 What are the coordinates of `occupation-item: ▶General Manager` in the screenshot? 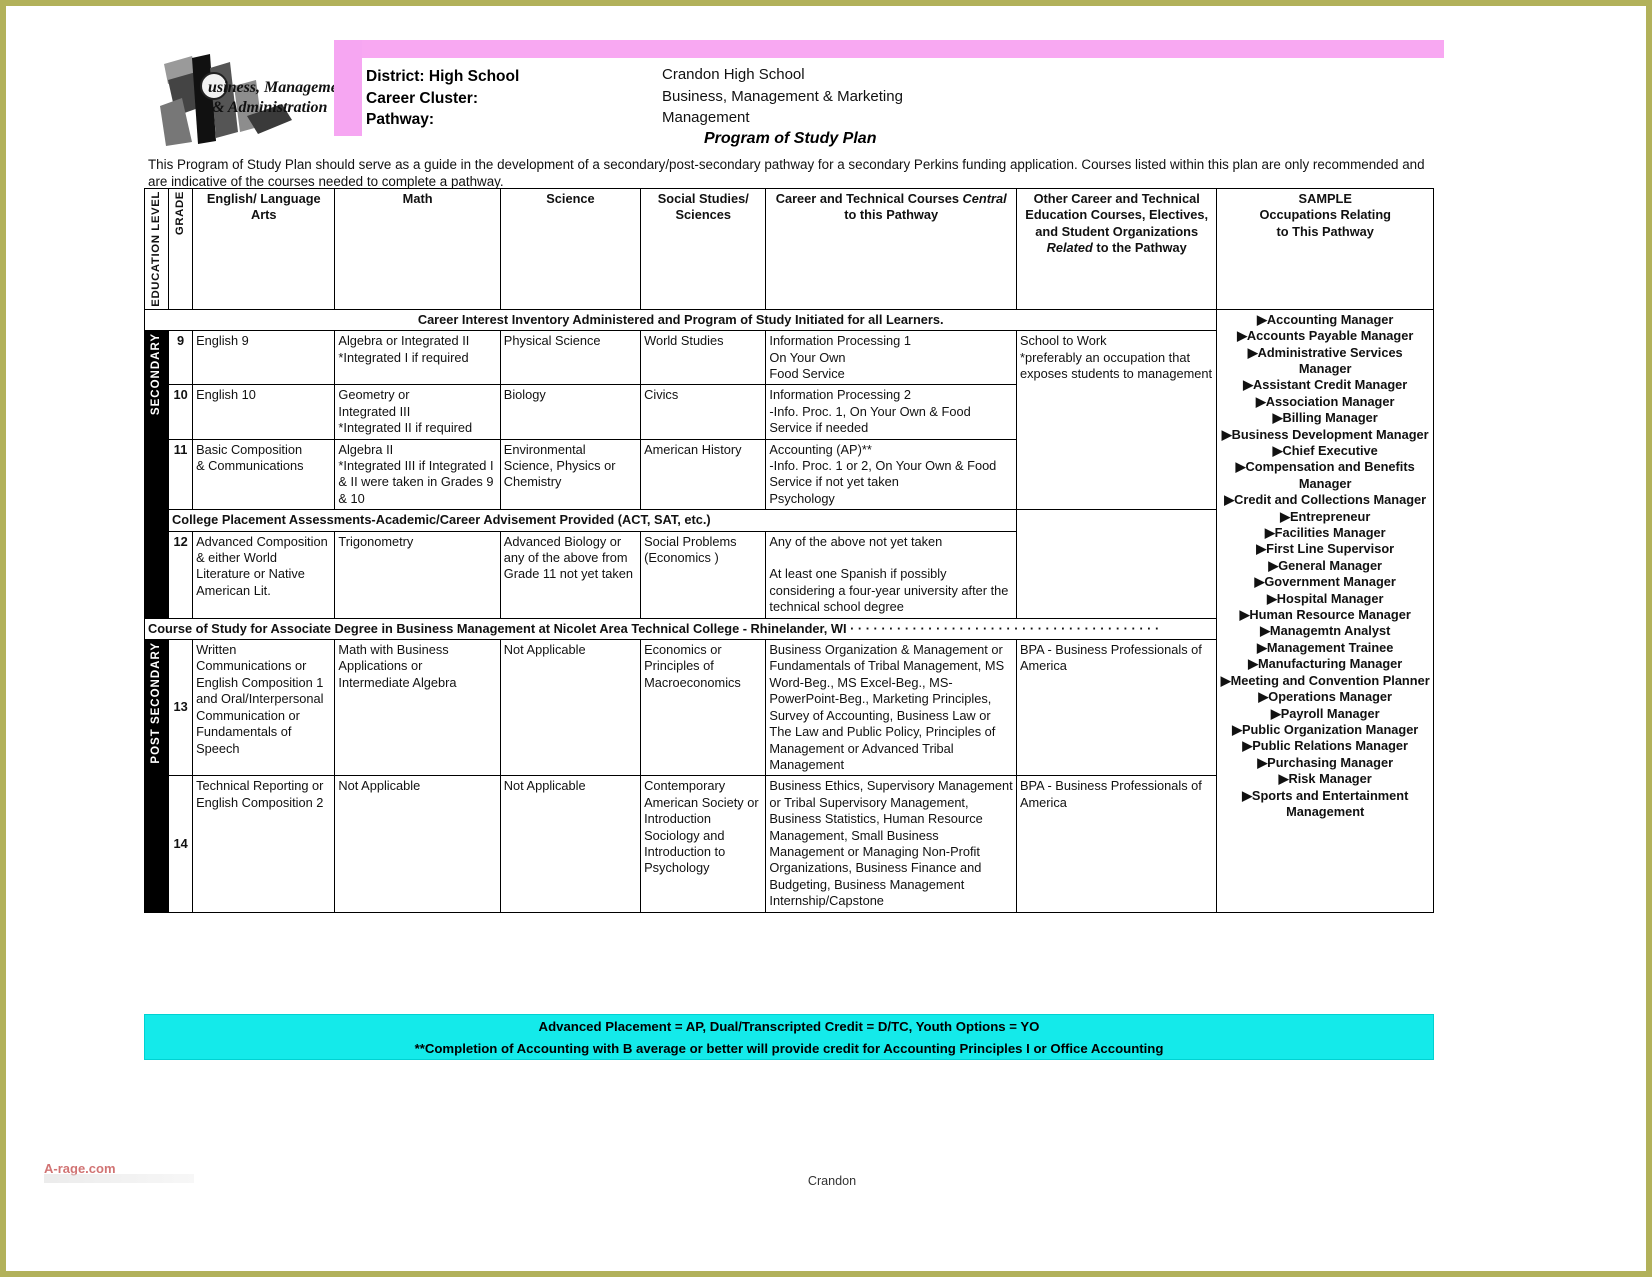 It's located at (1325, 565).